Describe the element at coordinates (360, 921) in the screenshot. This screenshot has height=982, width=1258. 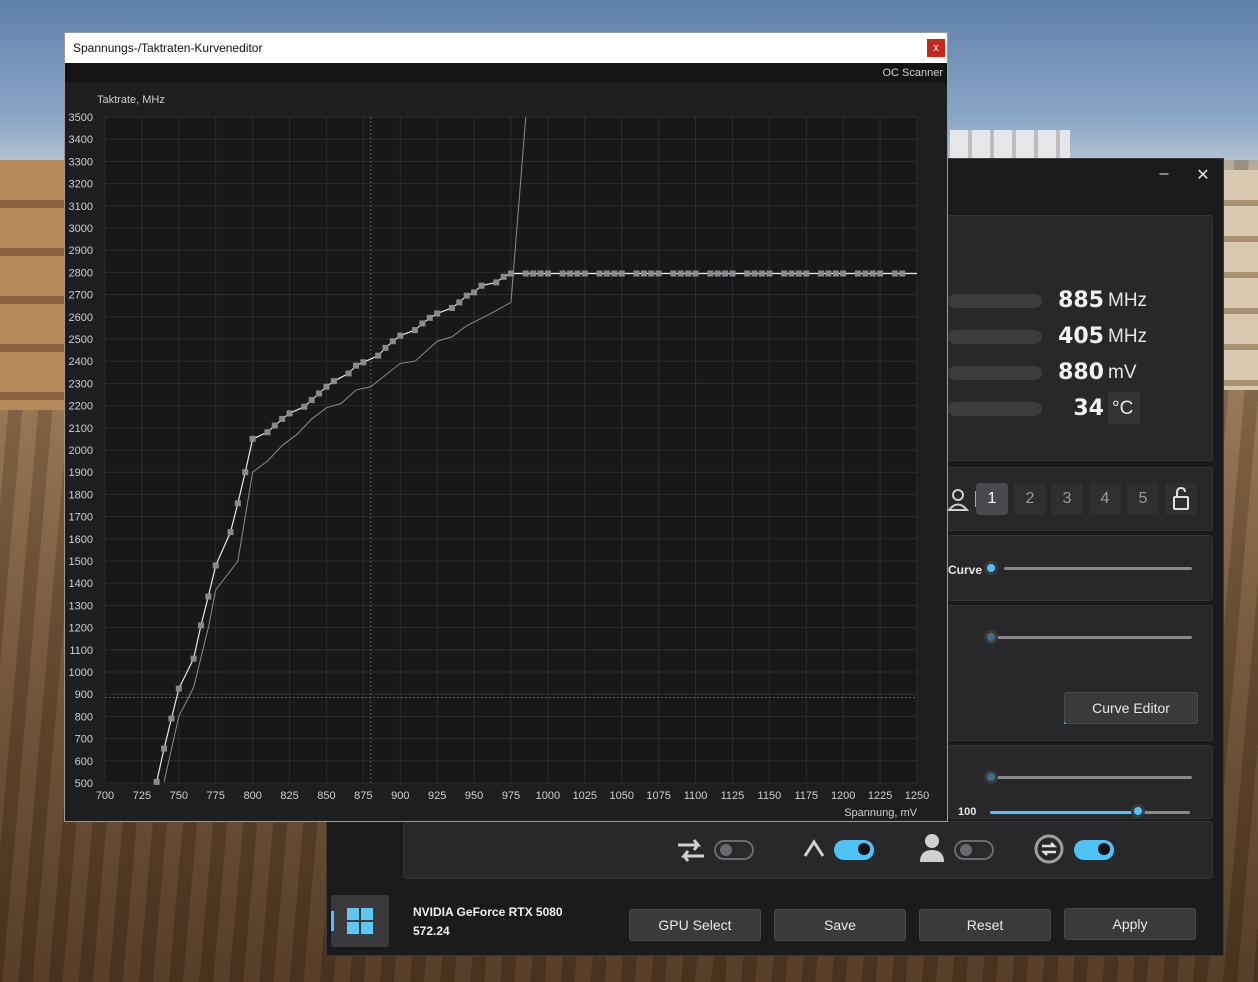
I see `gpu-logo-tile` at that location.